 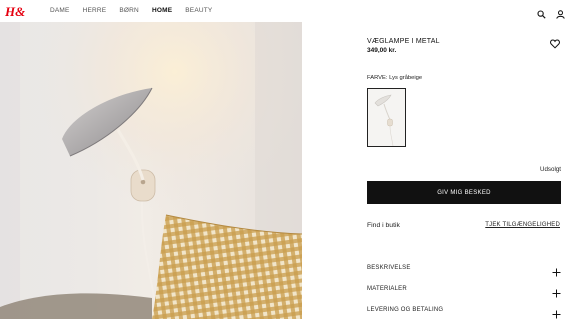 What do you see at coordinates (405, 310) in the screenshot?
I see `accordion-label: LEVERING OG BETALING` at bounding box center [405, 310].